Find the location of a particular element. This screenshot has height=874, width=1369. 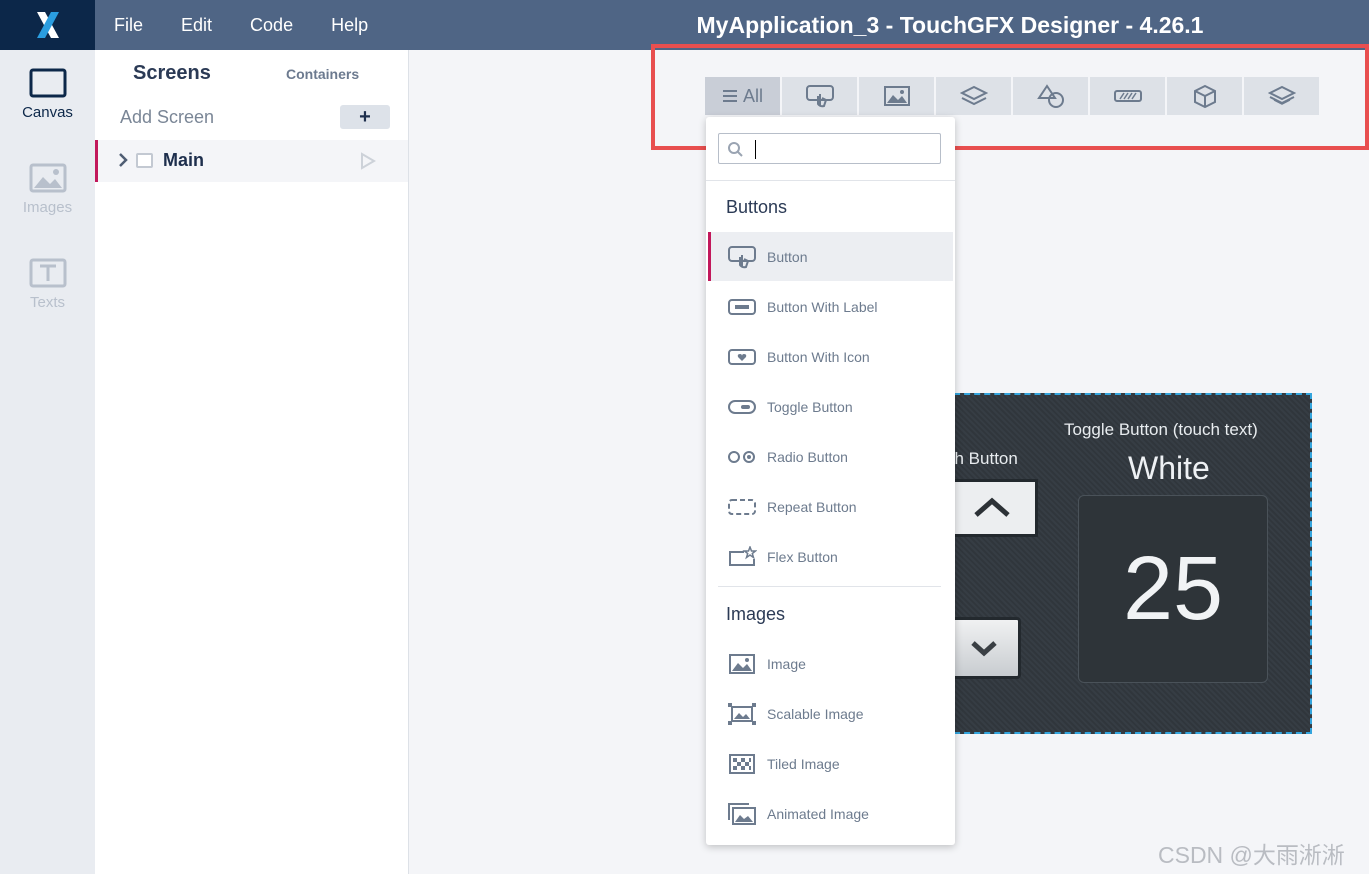

menu-edit: Edit is located at coordinates (196, 25).